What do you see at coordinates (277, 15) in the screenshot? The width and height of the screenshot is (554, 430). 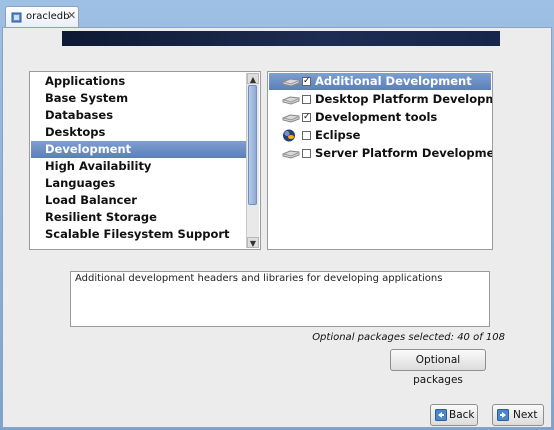 I see `tab-bar: oracledb ✕` at bounding box center [277, 15].